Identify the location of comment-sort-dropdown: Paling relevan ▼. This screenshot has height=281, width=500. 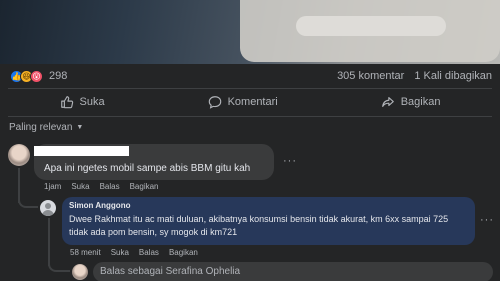
(46, 127).